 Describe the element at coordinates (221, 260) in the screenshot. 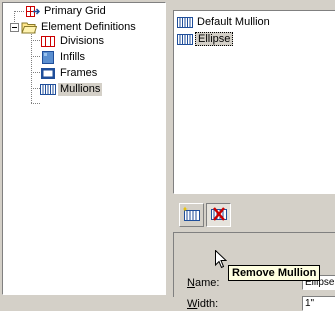

I see `mouse-cursor-icon` at that location.